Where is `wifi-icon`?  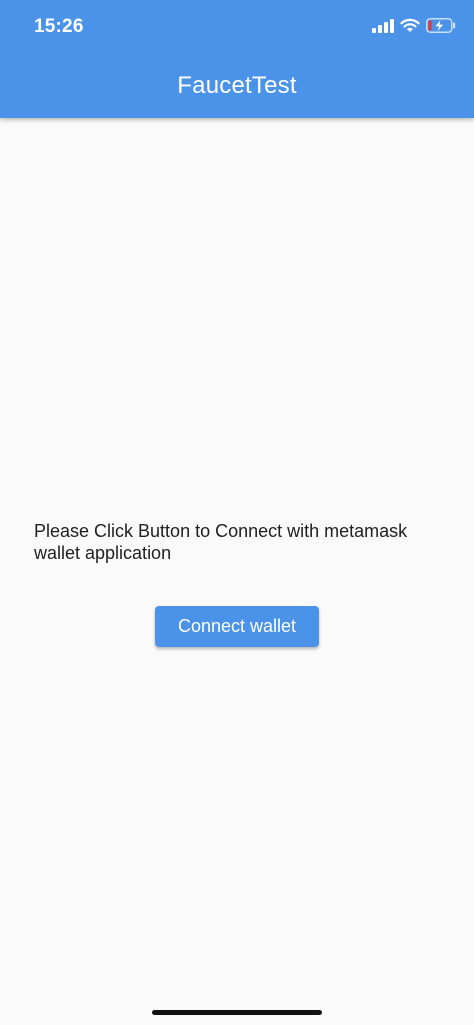 wifi-icon is located at coordinates (410, 28).